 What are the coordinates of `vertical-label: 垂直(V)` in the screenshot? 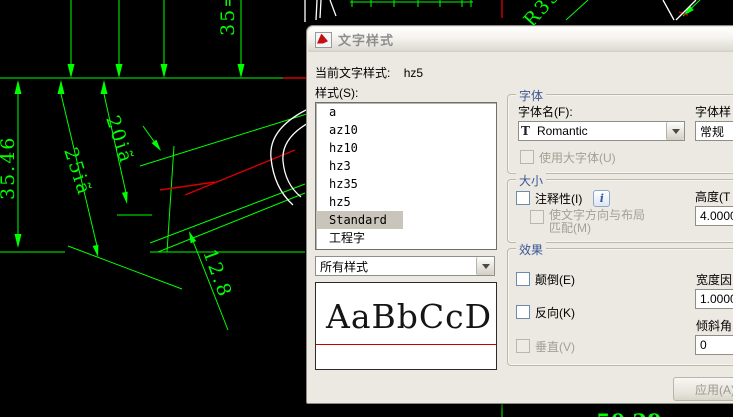 It's located at (555, 347).